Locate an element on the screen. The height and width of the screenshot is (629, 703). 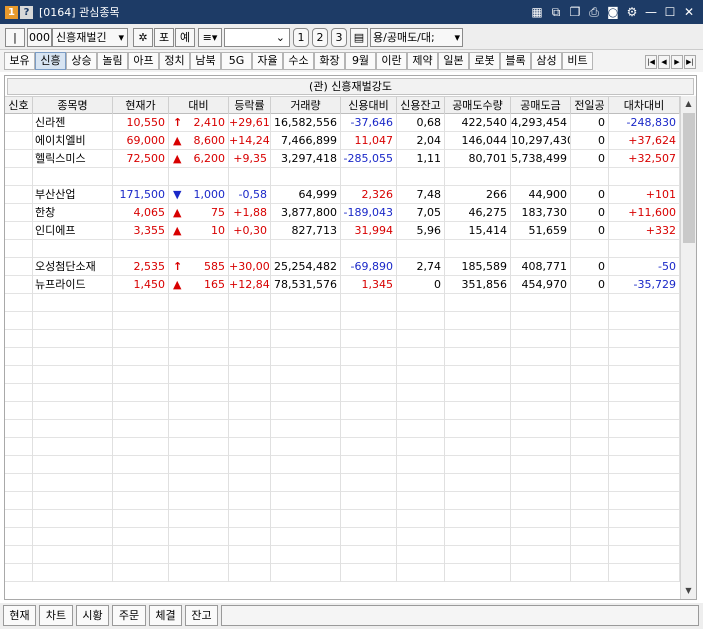
col-credit: 신용대비 is located at coordinates (369, 105).